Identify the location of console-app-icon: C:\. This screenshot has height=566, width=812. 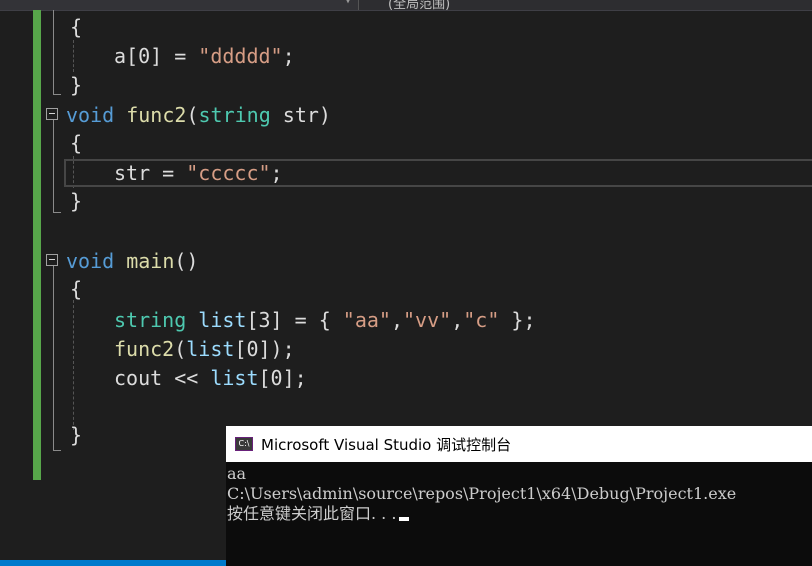
(244, 444).